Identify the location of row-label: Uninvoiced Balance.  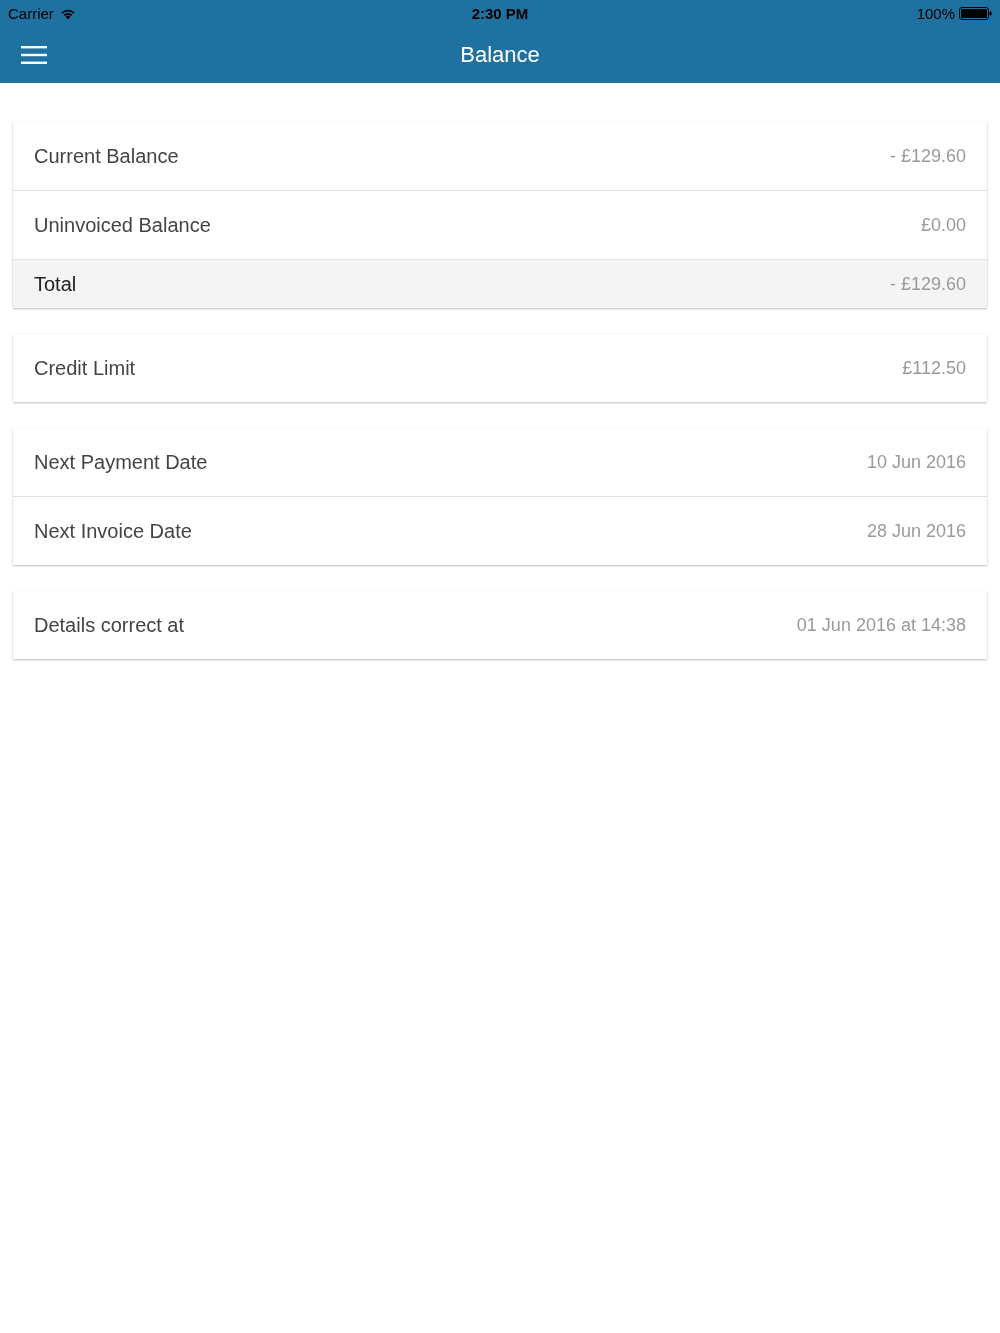
(122, 225).